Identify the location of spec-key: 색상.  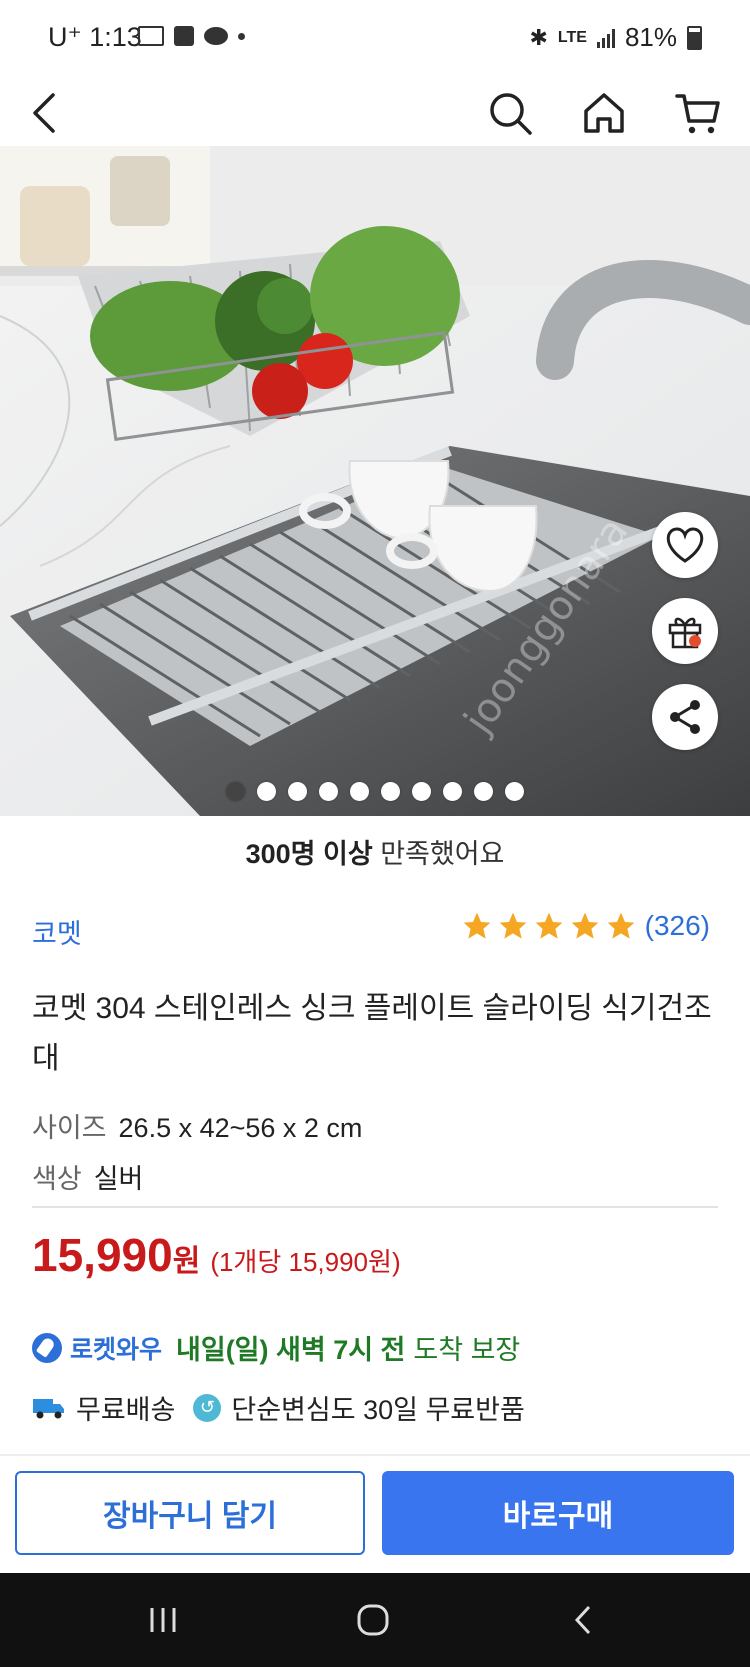
(57, 1179).